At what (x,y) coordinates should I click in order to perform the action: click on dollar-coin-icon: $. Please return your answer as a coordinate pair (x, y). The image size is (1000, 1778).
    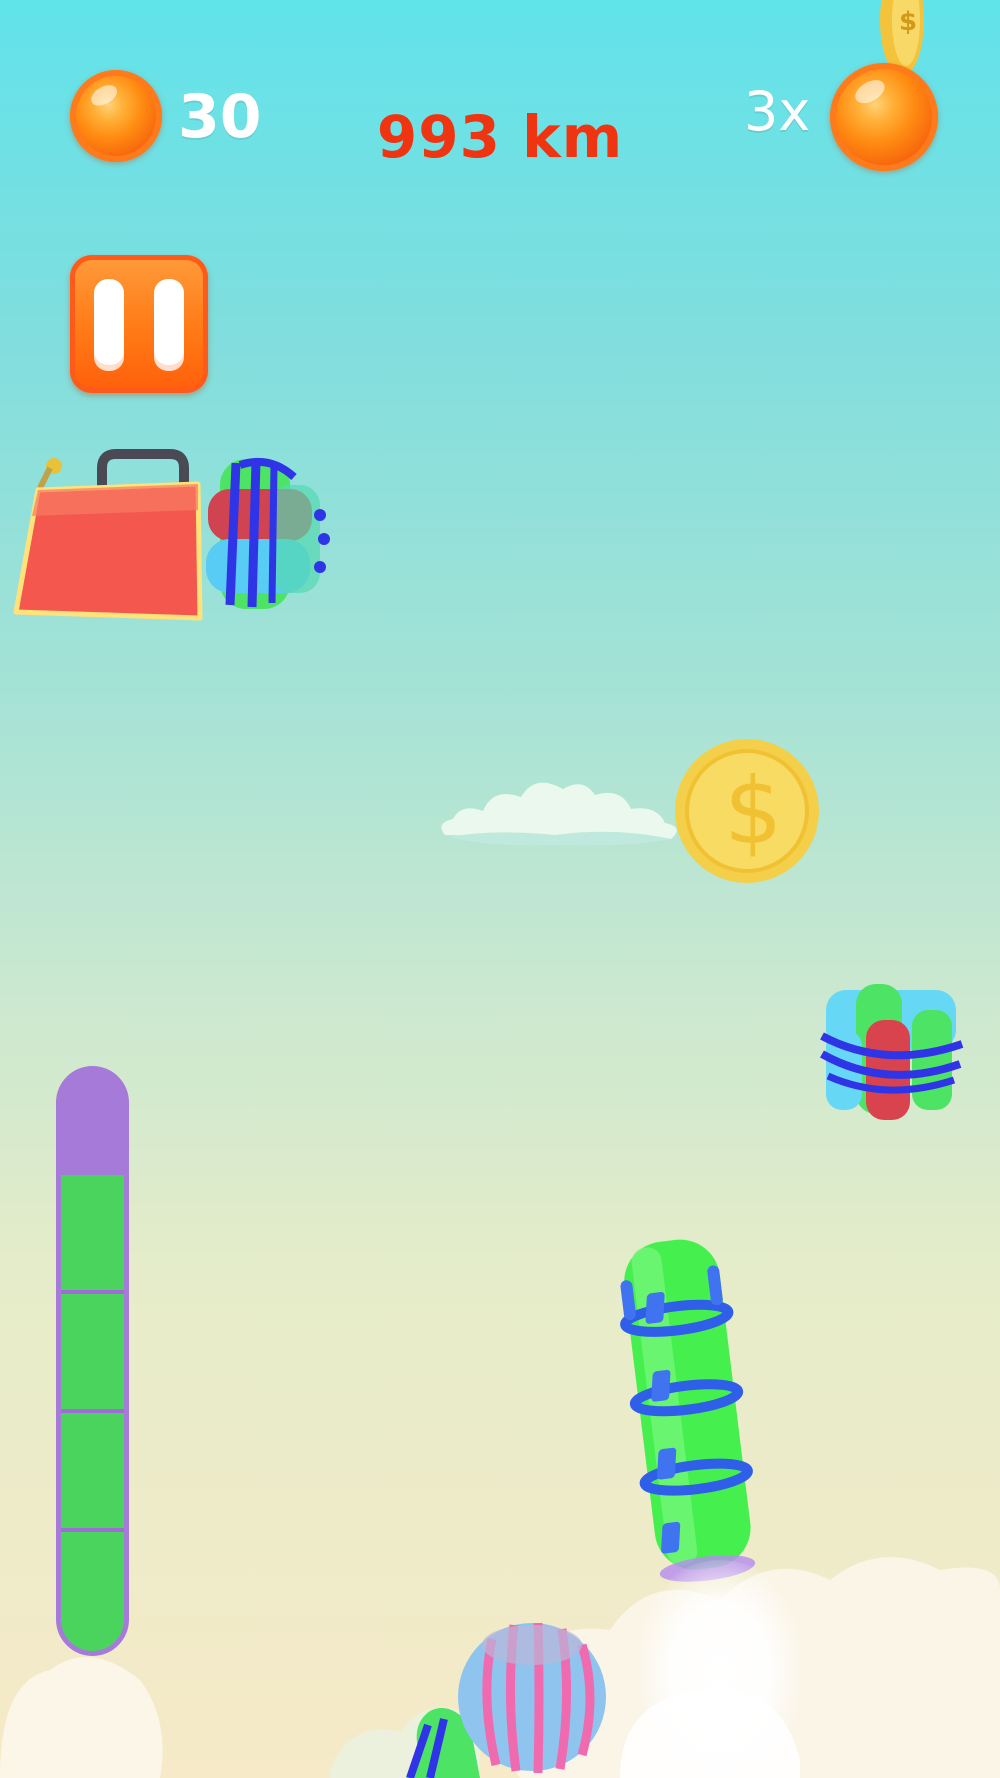
    Looking at the image, I should click on (747, 811).